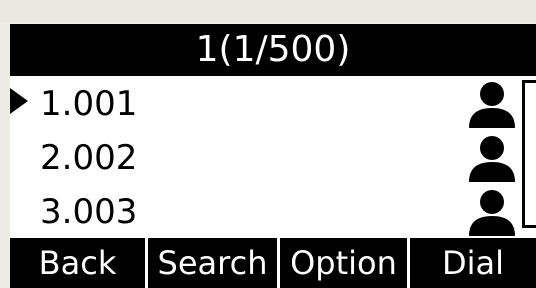 This screenshot has width=536, height=288. Describe the element at coordinates (529, 154) in the screenshot. I see `scrollbar` at that location.